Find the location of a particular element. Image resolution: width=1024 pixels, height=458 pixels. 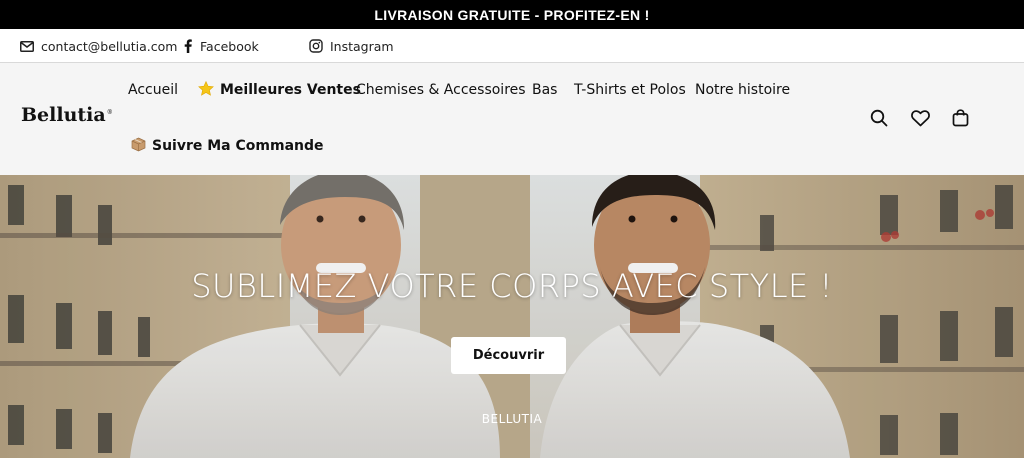

nav-item-label: T-Shirts et Polos is located at coordinates (630, 90).